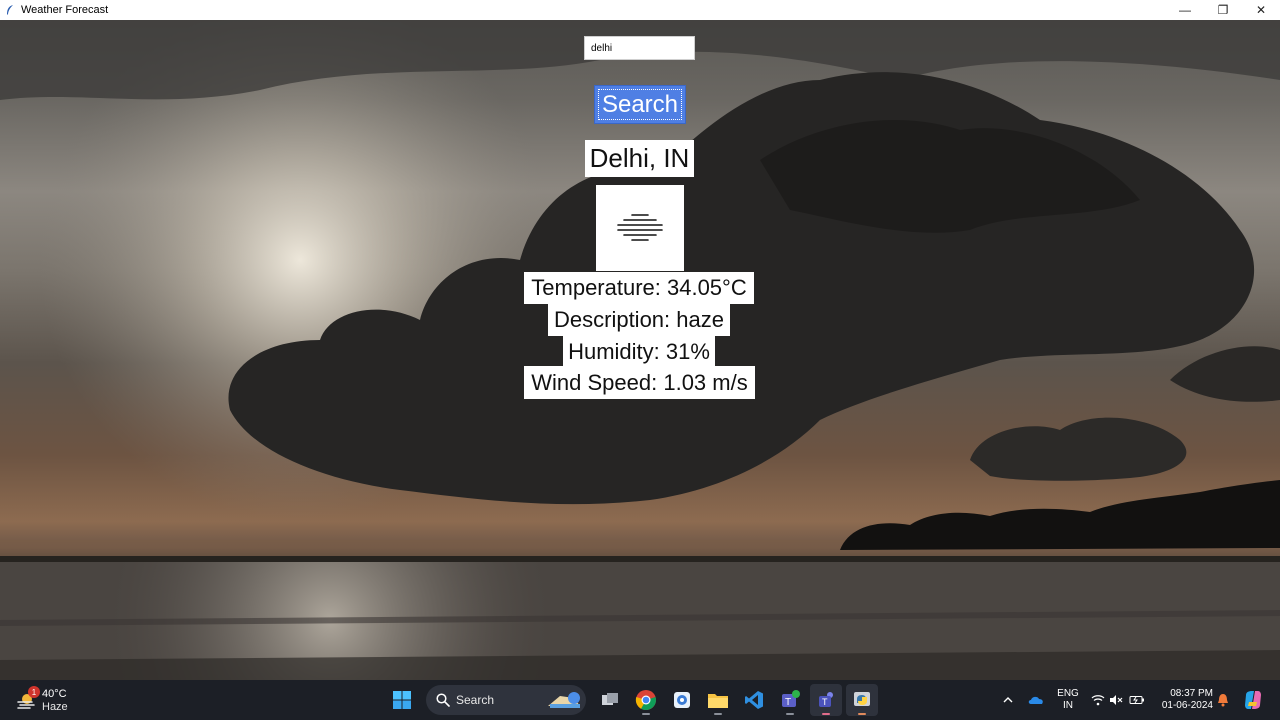  Describe the element at coordinates (1187, 705) in the screenshot. I see `clock-date: 01-06-2024` at that location.